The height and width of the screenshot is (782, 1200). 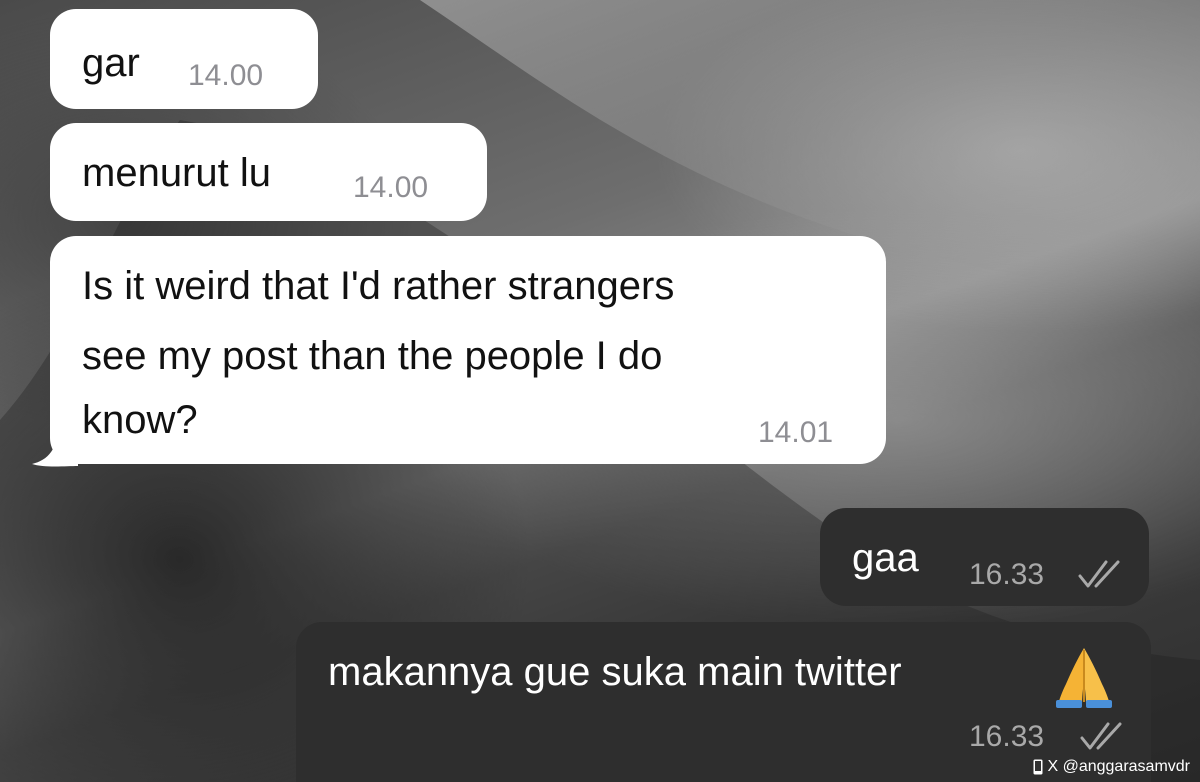 I want to click on incoming-message-bubble: menurut lu 14.00, so click(x=268, y=172).